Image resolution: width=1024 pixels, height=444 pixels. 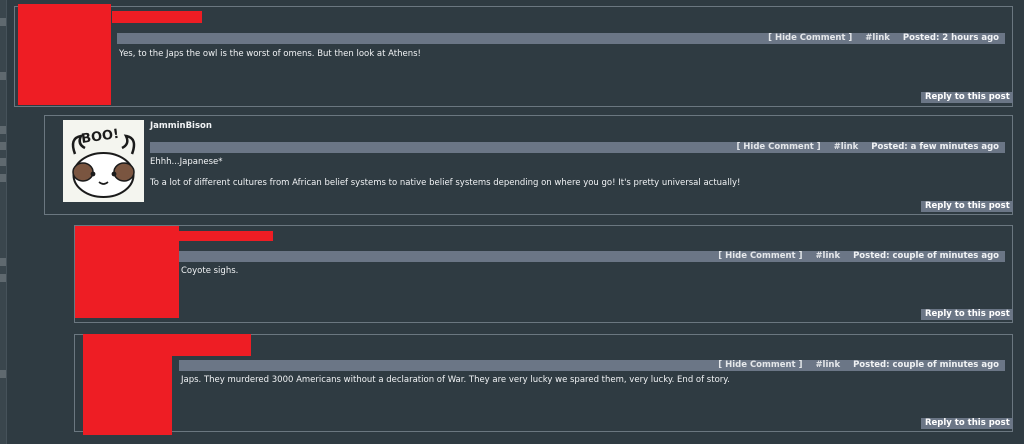 I want to click on user-avatar: BOO!, so click(x=103, y=161).